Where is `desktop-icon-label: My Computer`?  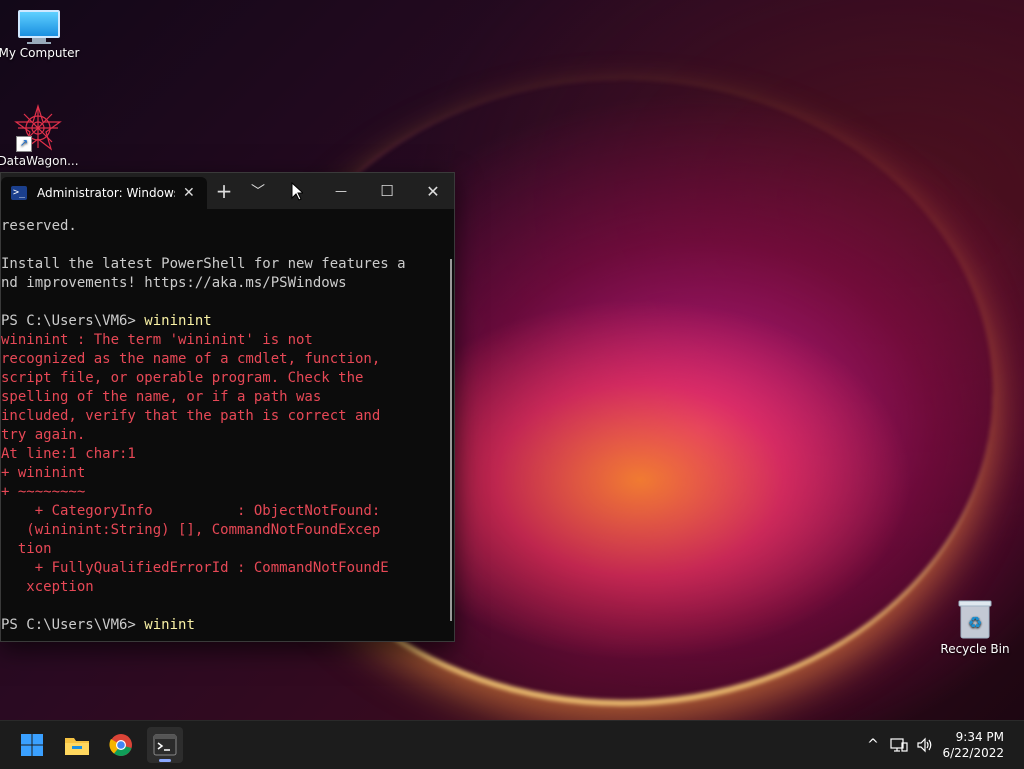
desktop-icon-label: My Computer is located at coordinates (40, 53).